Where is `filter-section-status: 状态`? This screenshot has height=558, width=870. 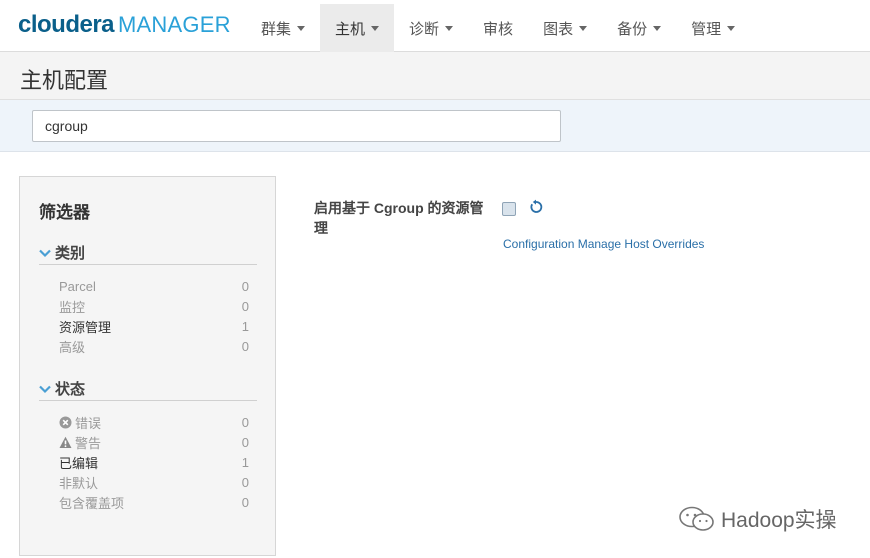
filter-section-status: 状态 is located at coordinates (148, 389).